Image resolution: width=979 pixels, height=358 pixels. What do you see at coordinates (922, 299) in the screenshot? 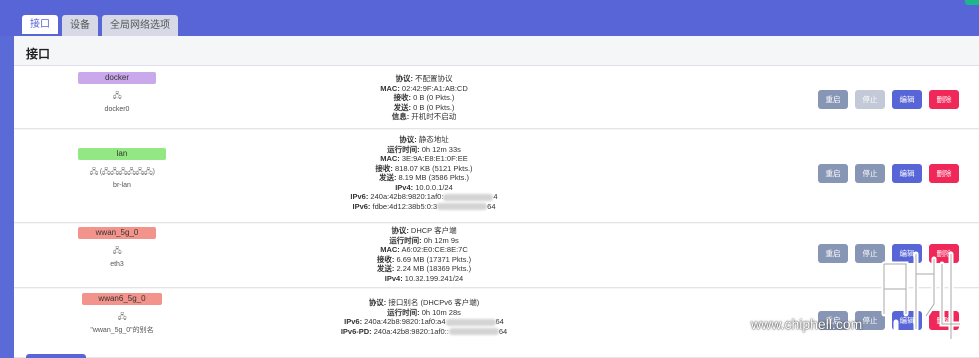
I see `chiphell-logo-icon` at bounding box center [922, 299].